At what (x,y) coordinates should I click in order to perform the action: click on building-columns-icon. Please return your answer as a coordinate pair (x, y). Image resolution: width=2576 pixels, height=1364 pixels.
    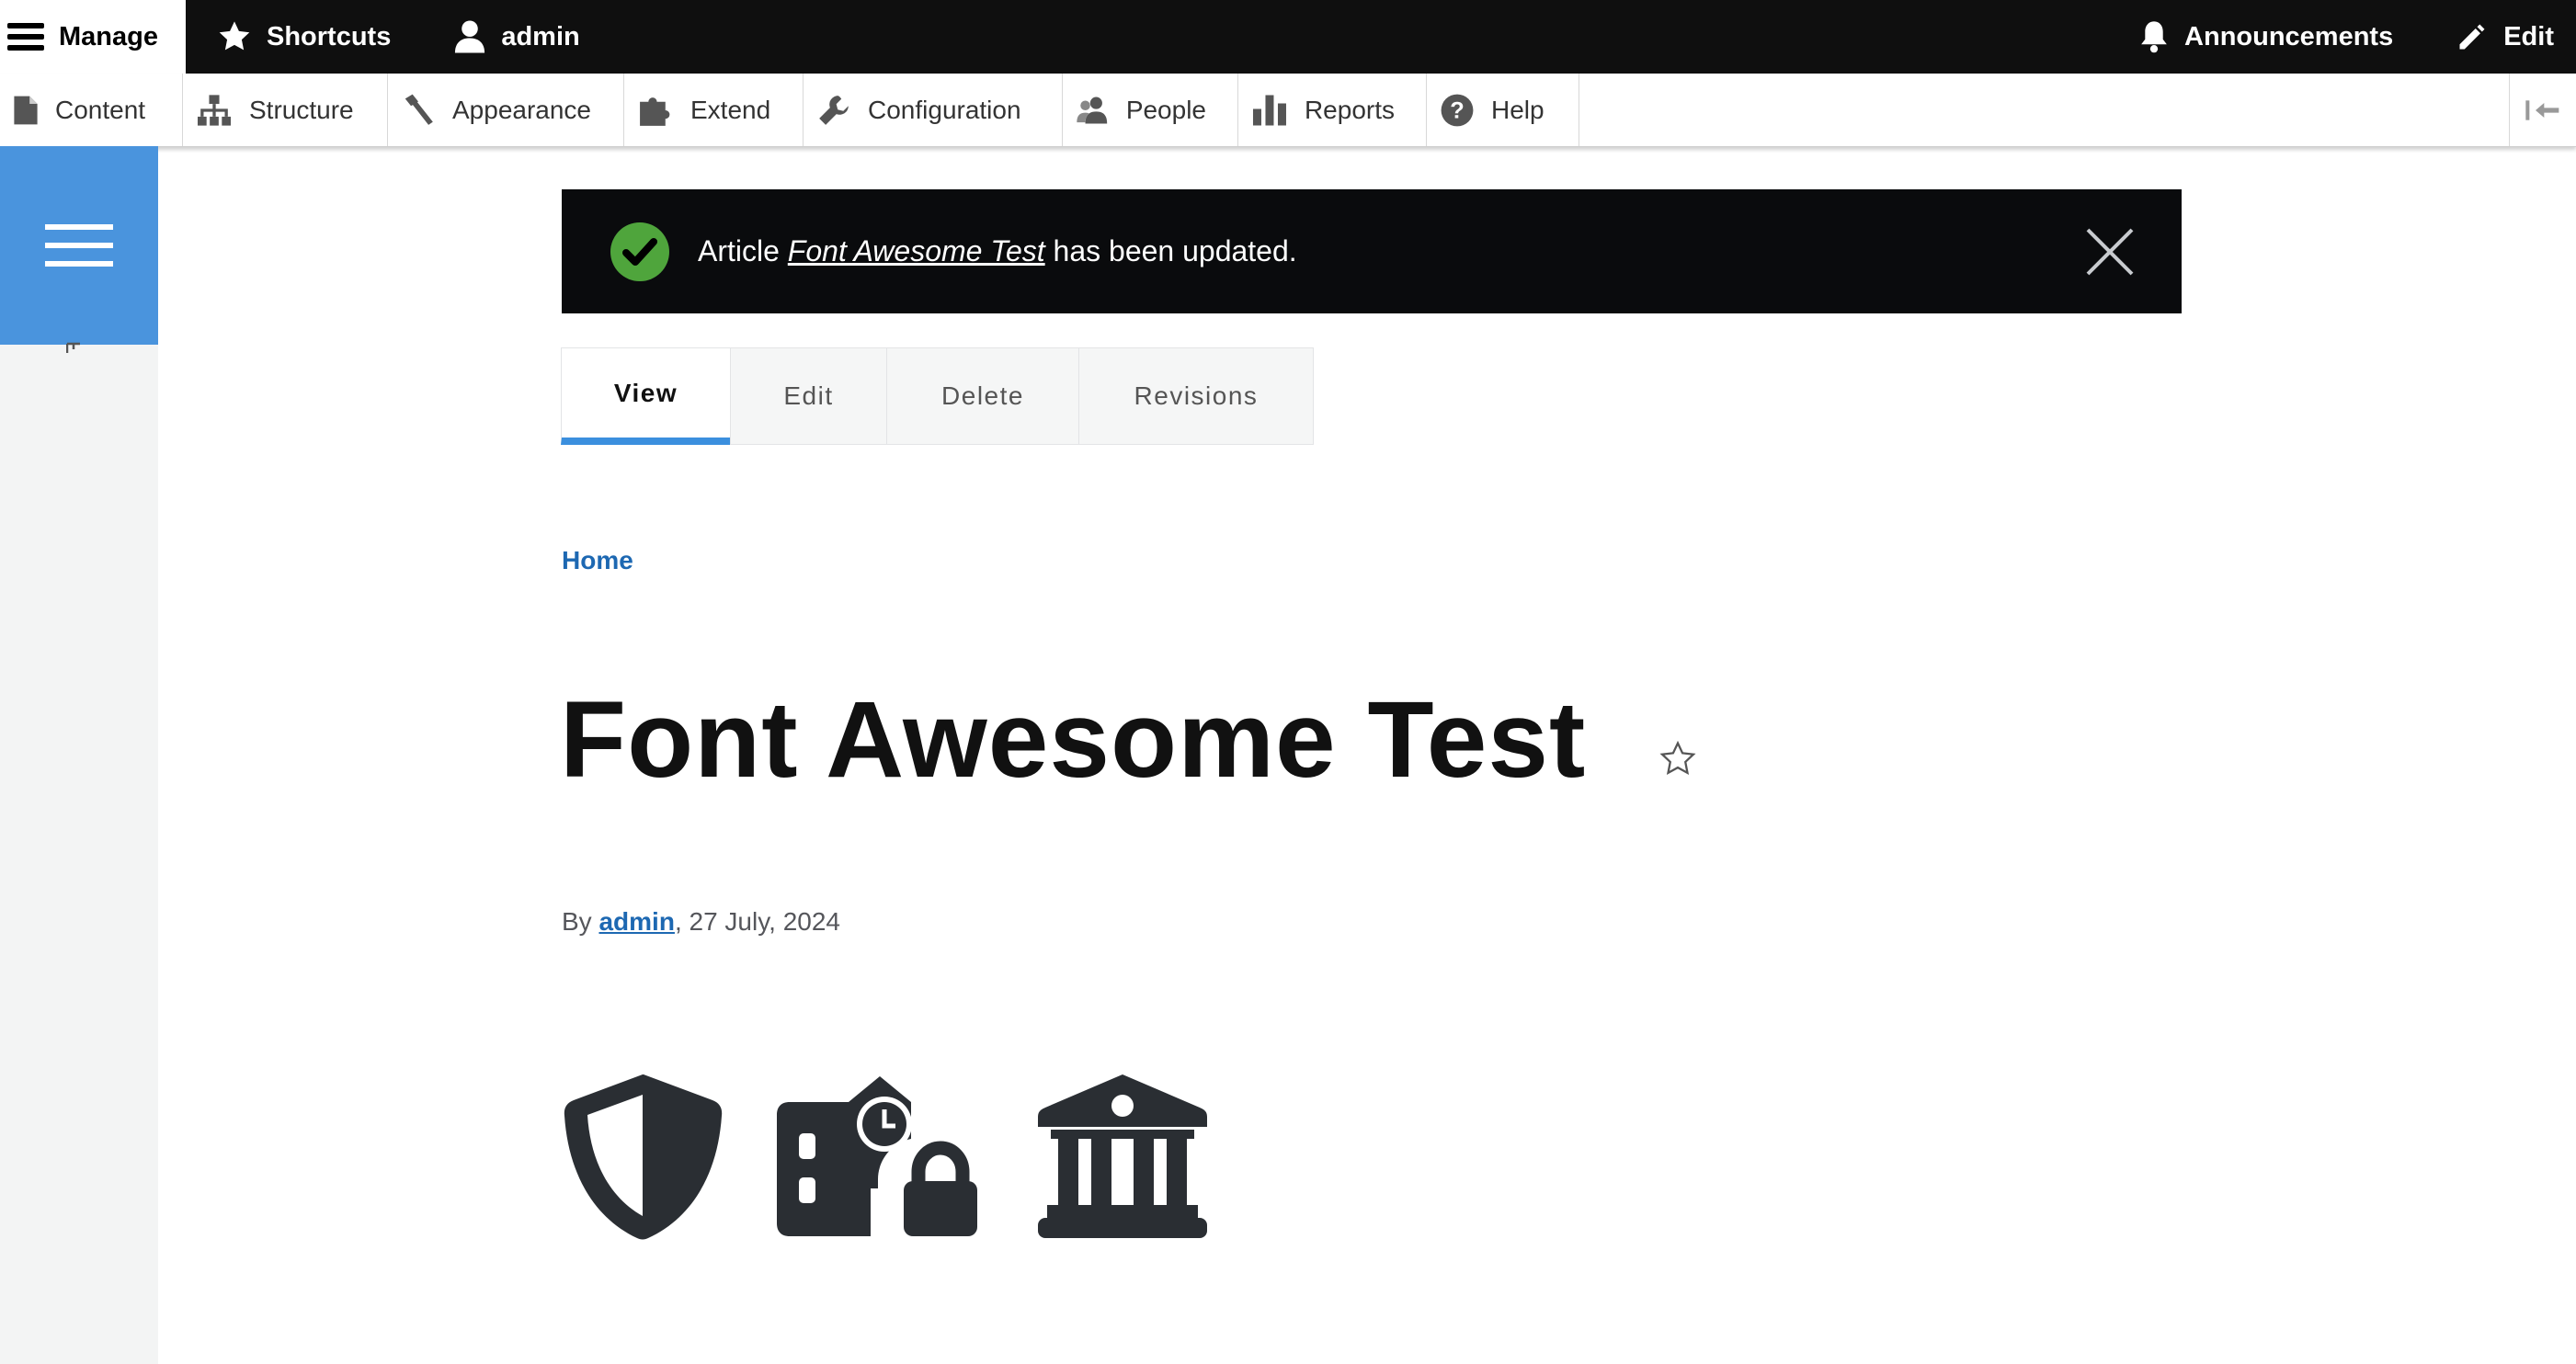
    Looking at the image, I should click on (1122, 1156).